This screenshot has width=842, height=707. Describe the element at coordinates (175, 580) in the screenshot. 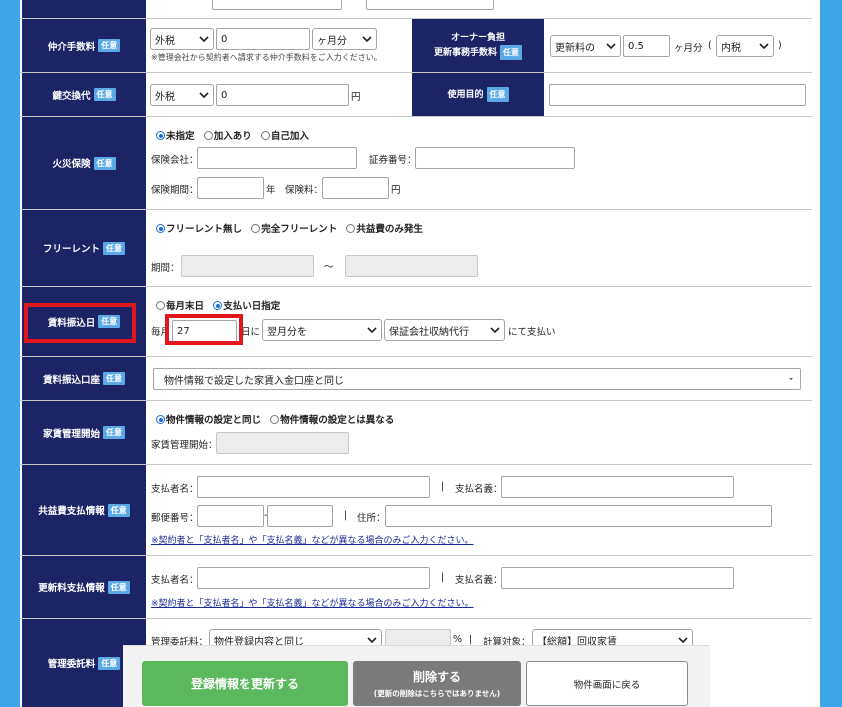

I see `renewal-payer-label: 支払者名：` at that location.